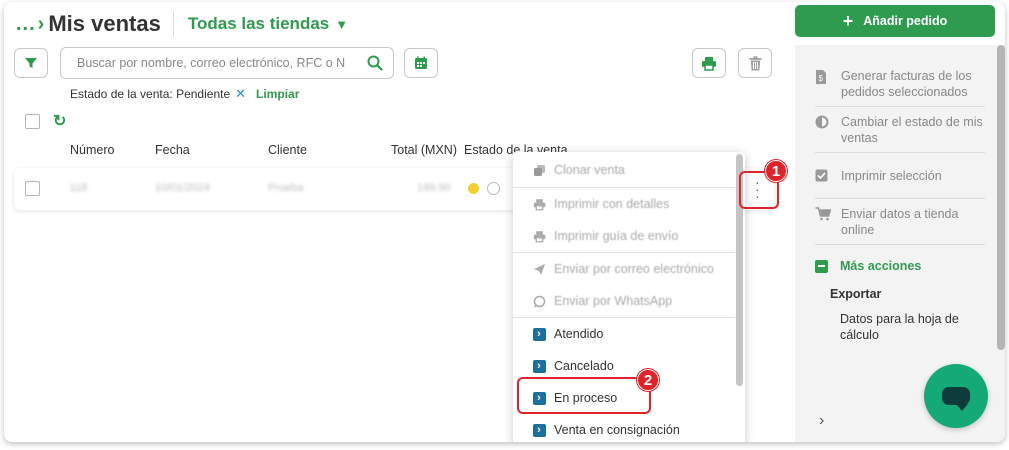  Describe the element at coordinates (624, 170) in the screenshot. I see `menu-item-clone: Clonar venta` at that location.